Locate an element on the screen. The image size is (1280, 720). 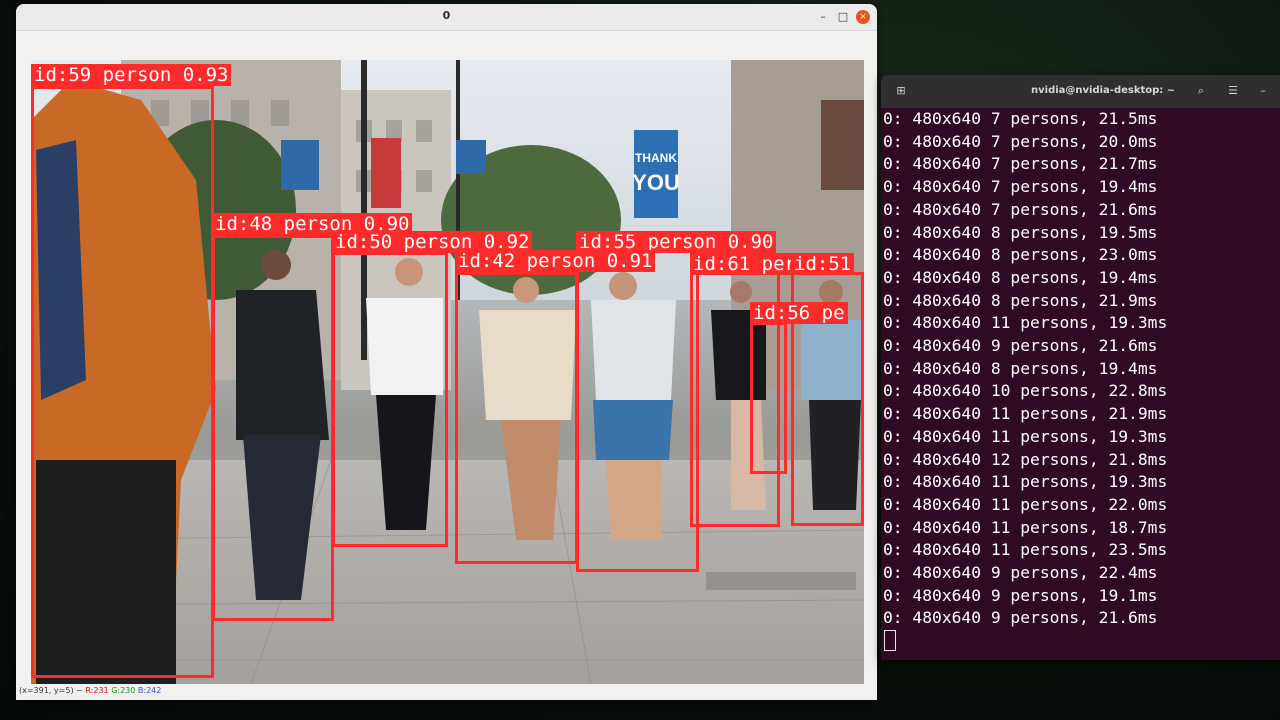
terminal-line: 0: 480x640 7 persons, 21.7ms is located at coordinates (1020, 164).